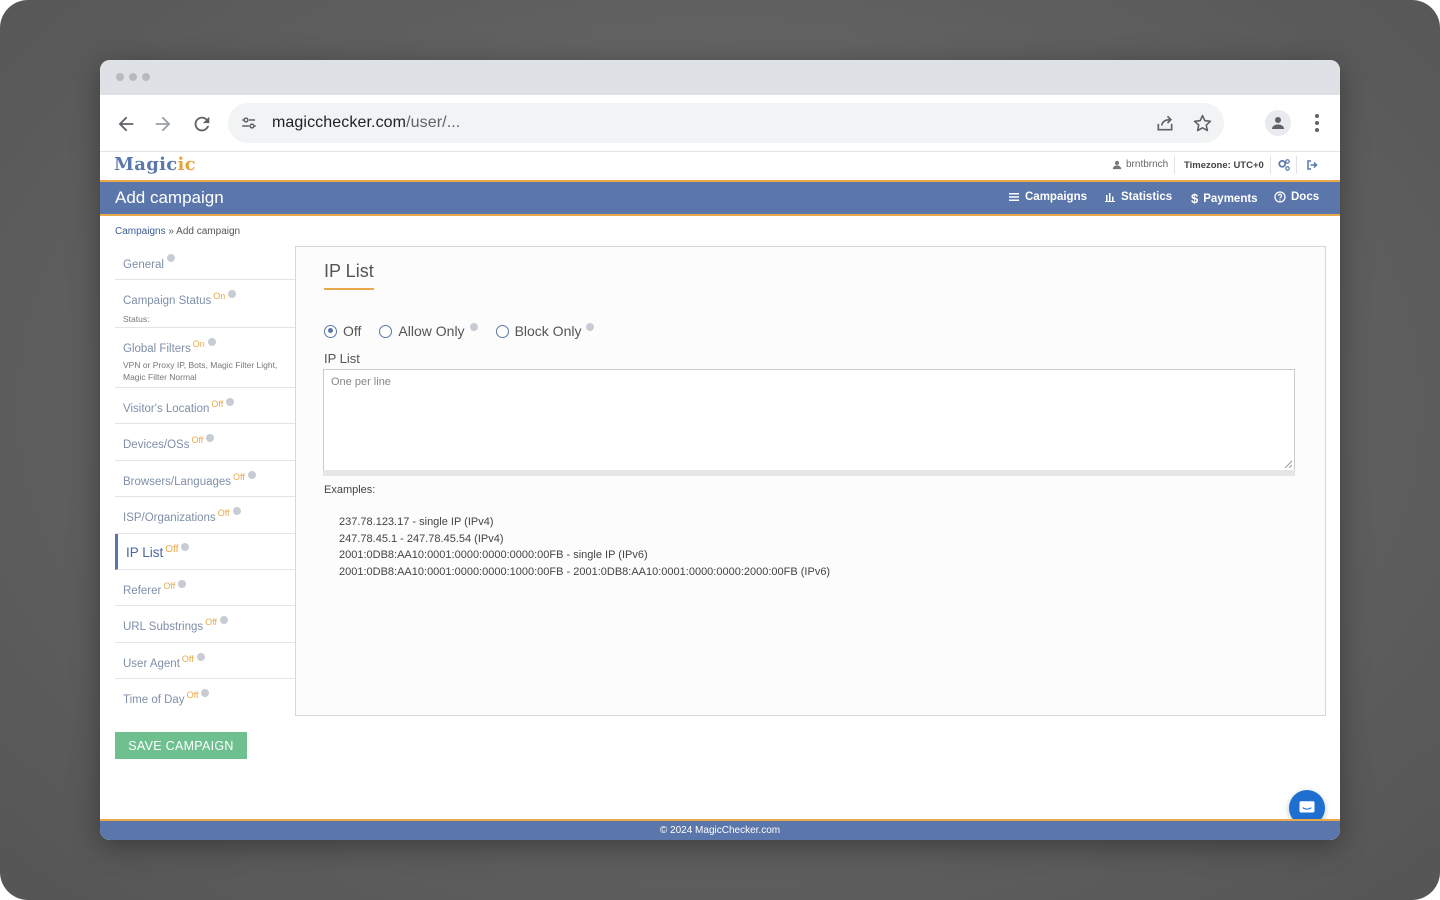  I want to click on logout-button, so click(1312, 165).